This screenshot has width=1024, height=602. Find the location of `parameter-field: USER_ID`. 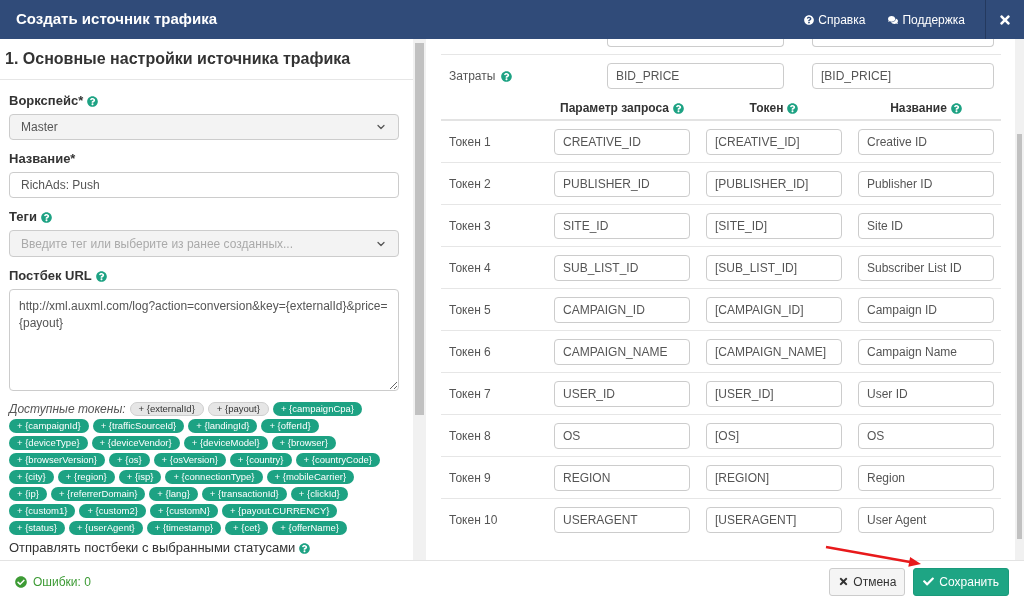

parameter-field: USER_ID is located at coordinates (622, 393).